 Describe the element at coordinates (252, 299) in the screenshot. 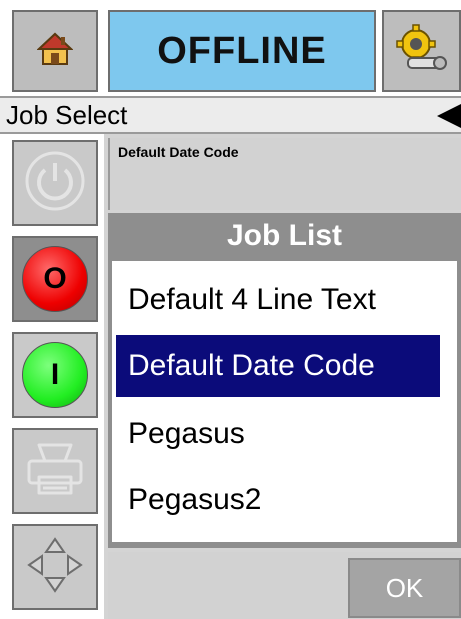

I see `job-list-item-label: Default 4 Line Text` at that location.